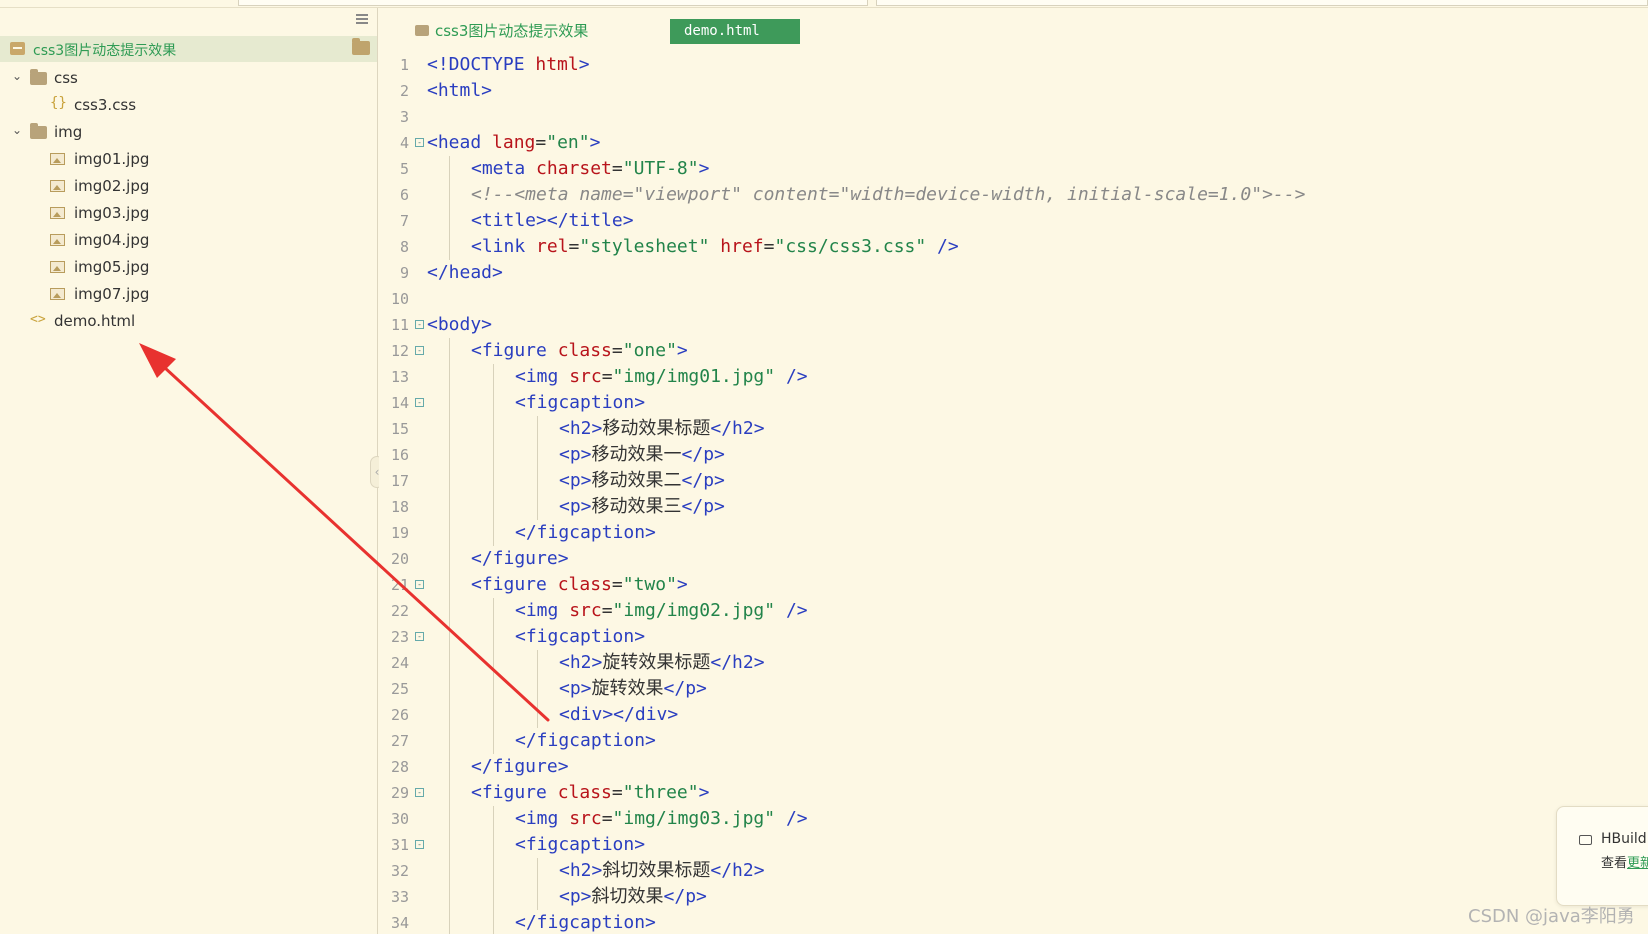  What do you see at coordinates (188, 268) in the screenshot?
I see `tree-item-img05-jpg: img05.jpg` at bounding box center [188, 268].